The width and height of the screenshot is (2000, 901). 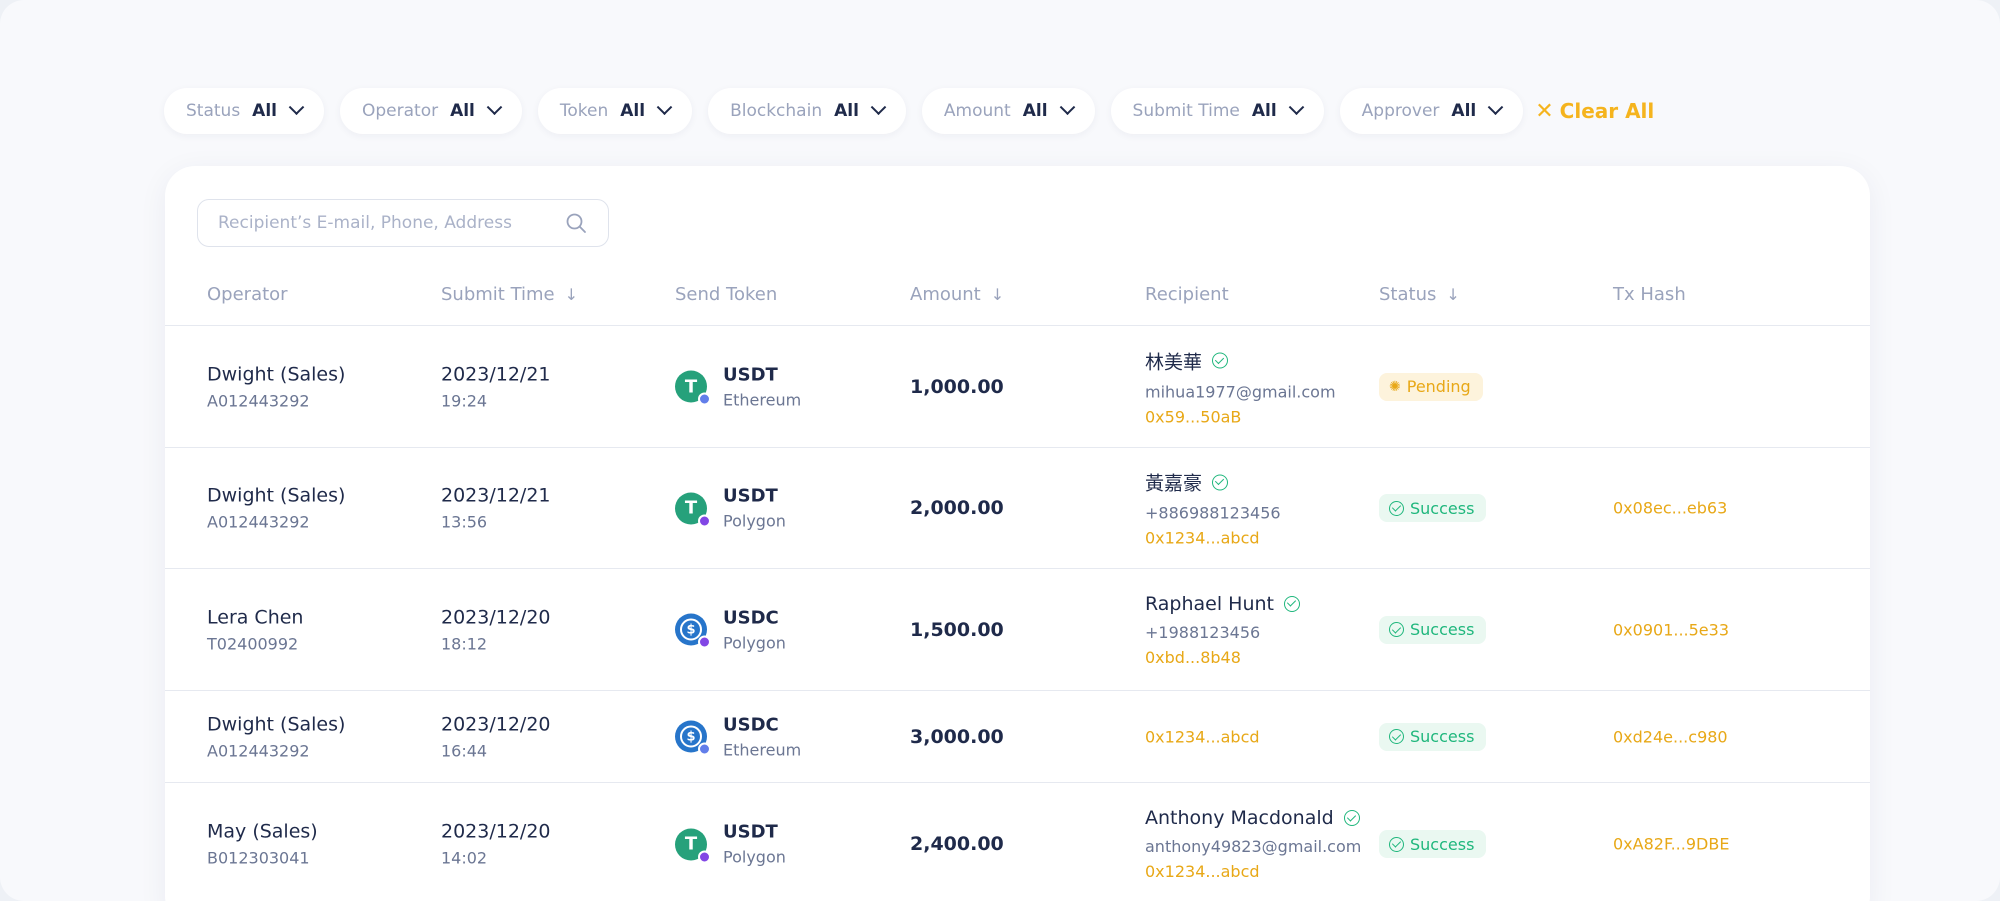 What do you see at coordinates (391, 223) in the screenshot?
I see `search-input` at bounding box center [391, 223].